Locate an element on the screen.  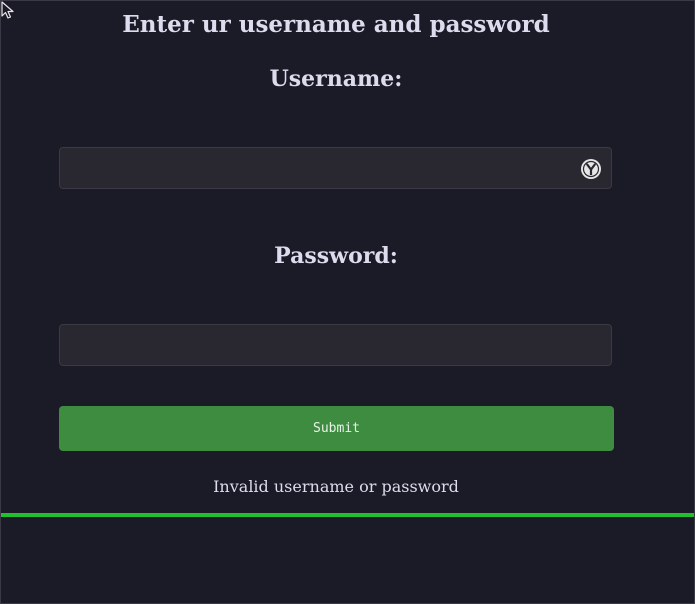
username-input is located at coordinates (335, 168).